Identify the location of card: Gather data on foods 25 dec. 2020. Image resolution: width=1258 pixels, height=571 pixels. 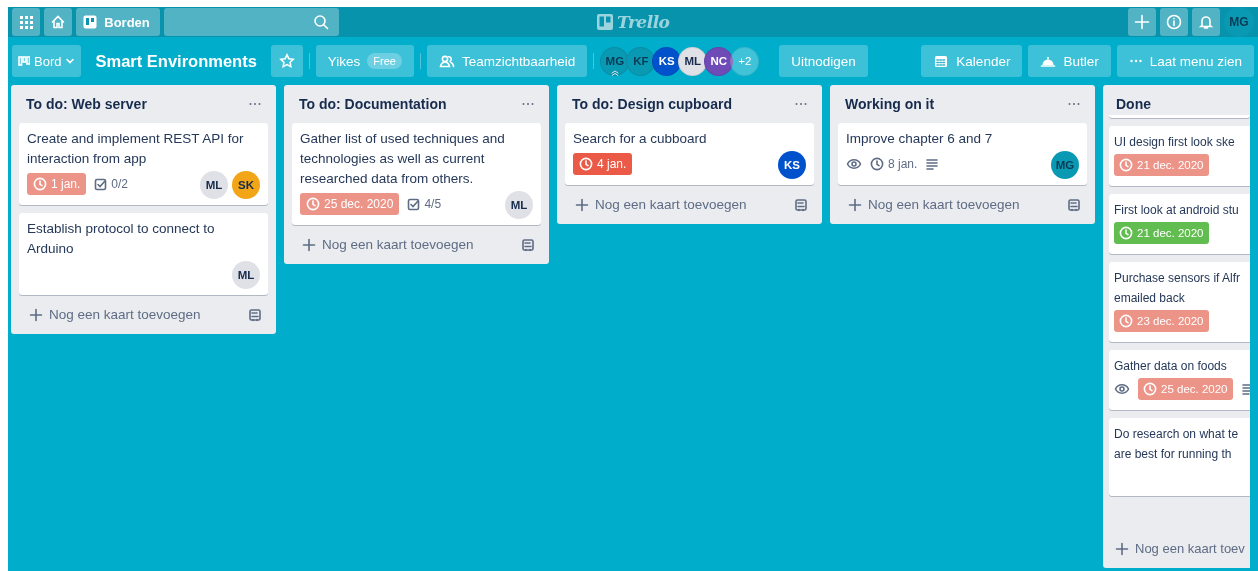
(1179, 380).